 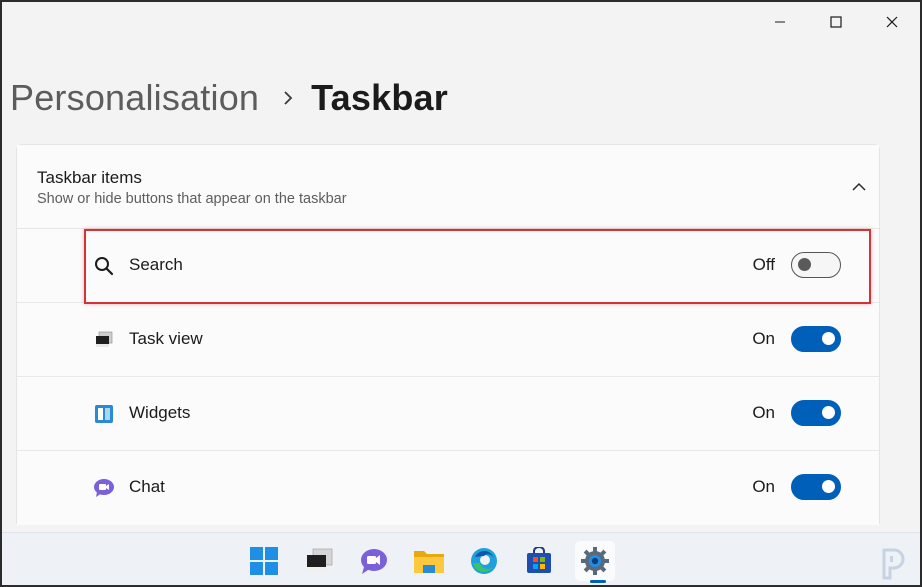 I want to click on settings-icon, so click(x=595, y=561).